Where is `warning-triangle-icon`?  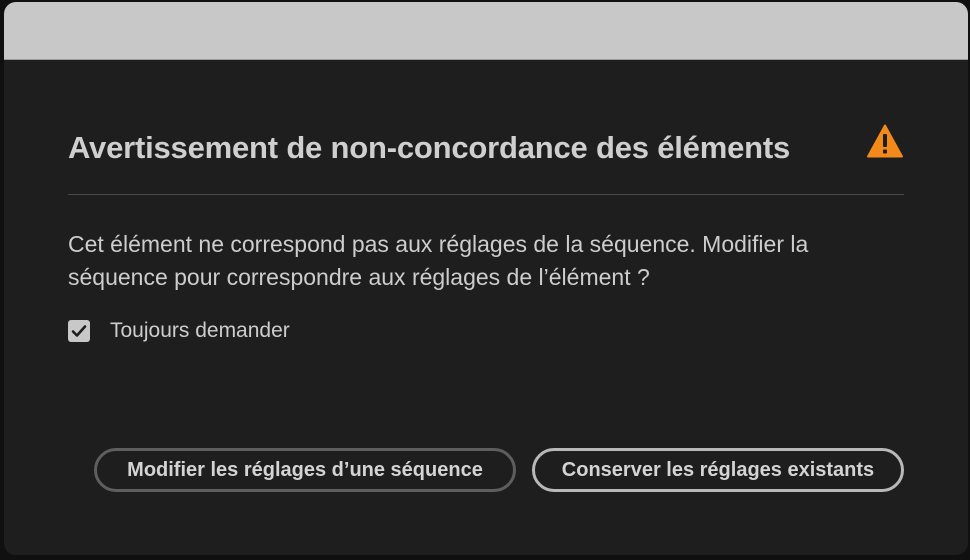 warning-triangle-icon is located at coordinates (885, 141).